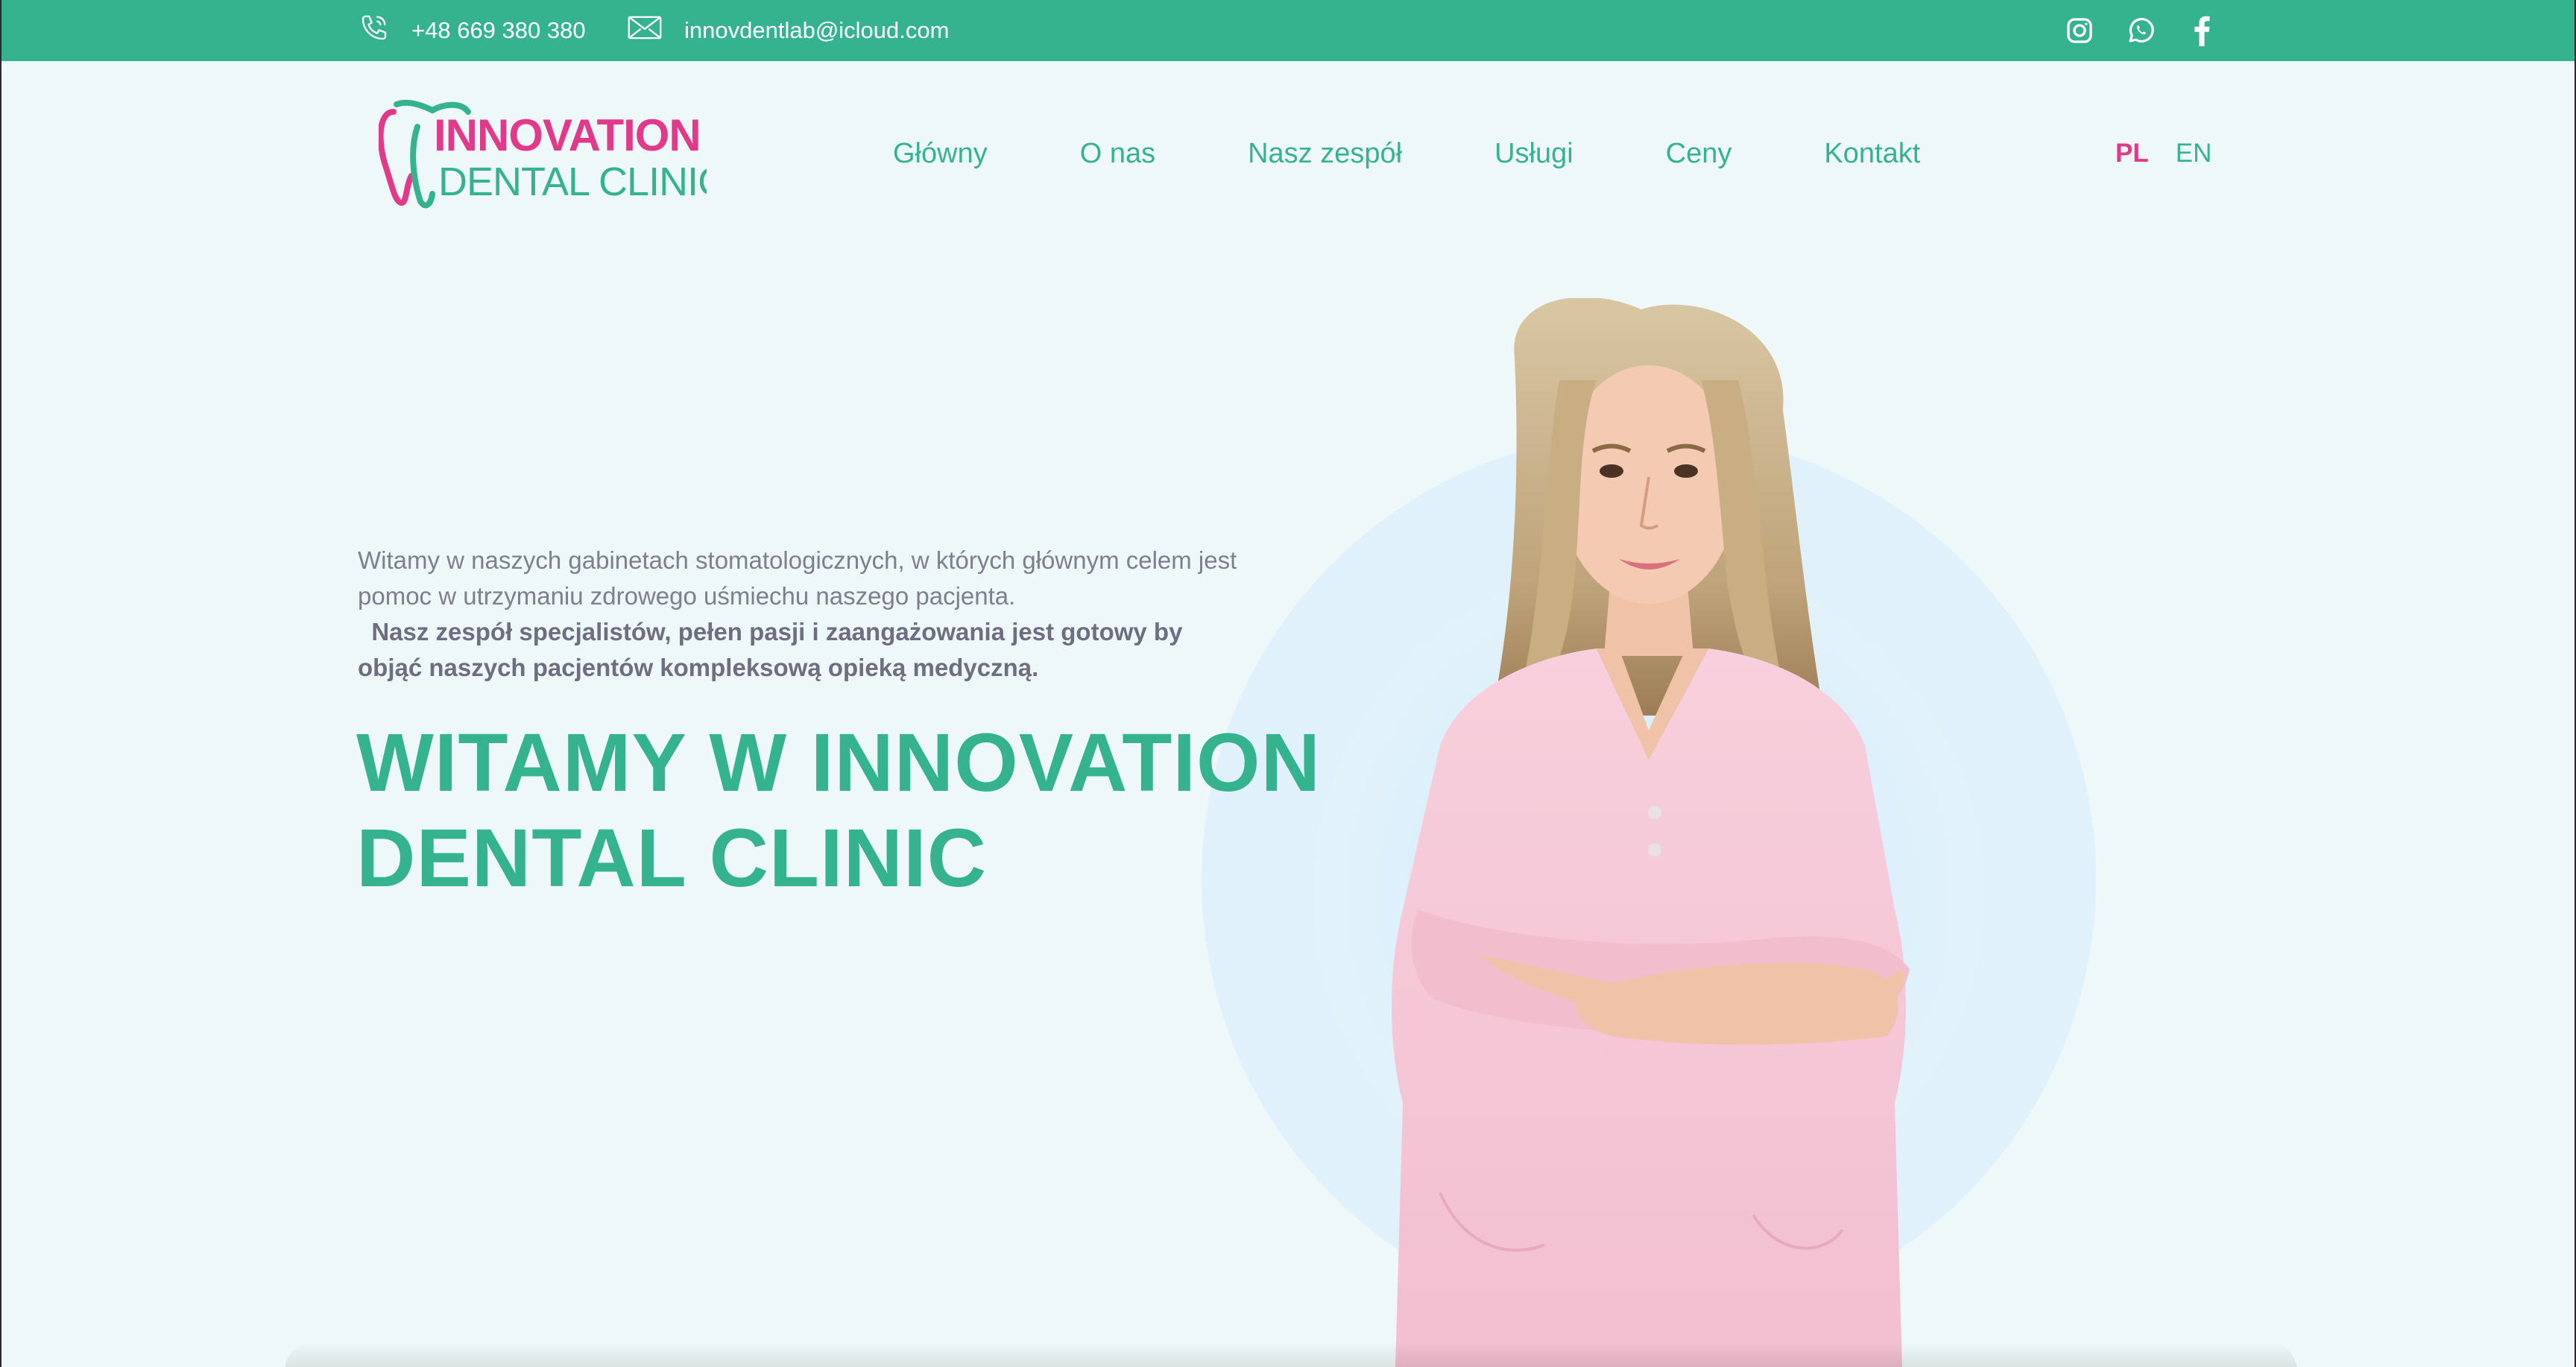 This screenshot has height=1367, width=2576. What do you see at coordinates (839, 810) in the screenshot?
I see `hero-headline: WITAMY W INNOVATION DENTAL CLINIC` at bounding box center [839, 810].